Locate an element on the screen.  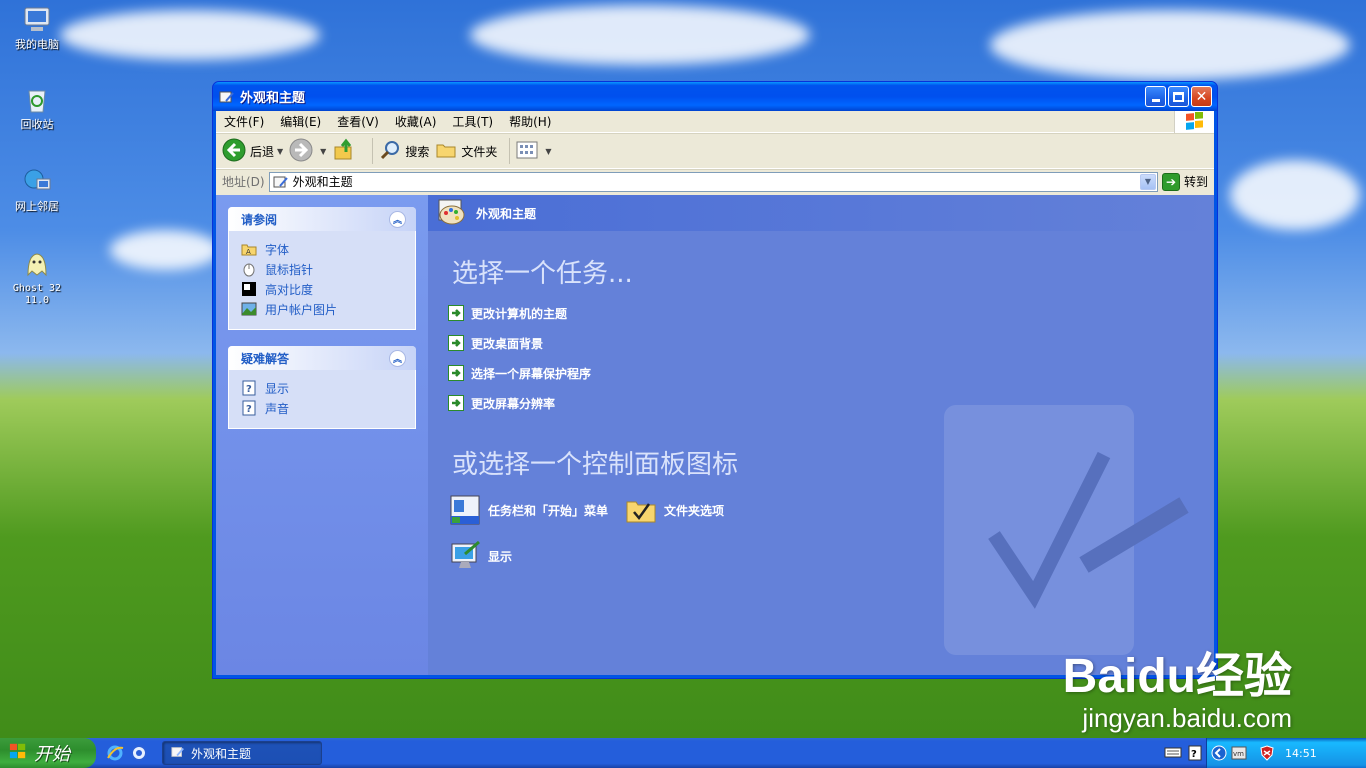
clock: 14:51 is located at coordinates (1301, 753).